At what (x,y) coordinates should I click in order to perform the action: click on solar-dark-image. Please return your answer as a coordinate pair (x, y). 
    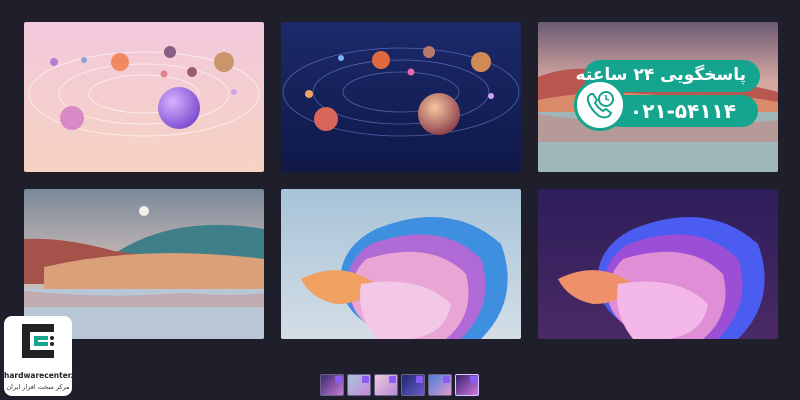
    Looking at the image, I should click on (401, 97).